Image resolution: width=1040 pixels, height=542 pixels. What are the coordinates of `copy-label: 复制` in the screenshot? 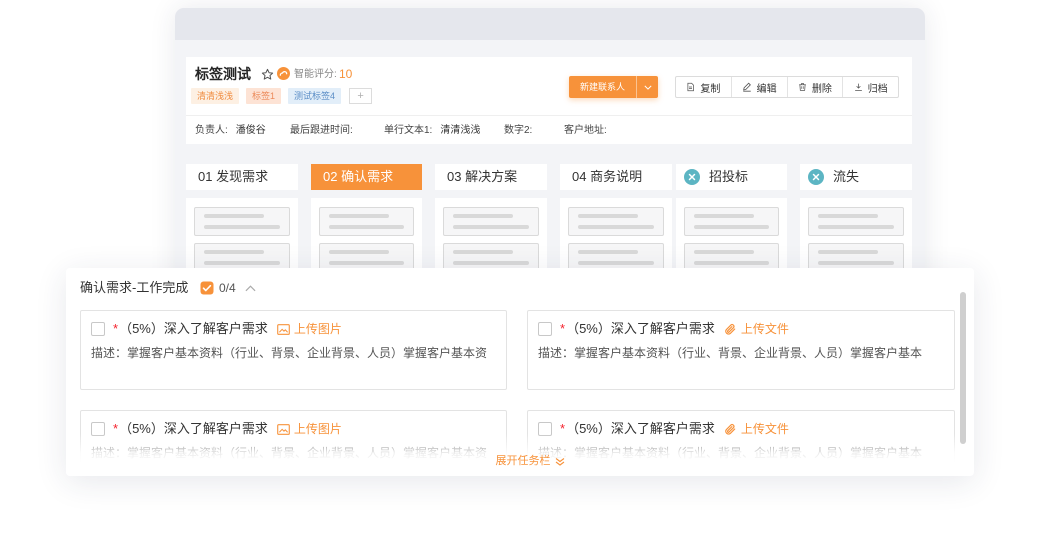 It's located at (710, 89).